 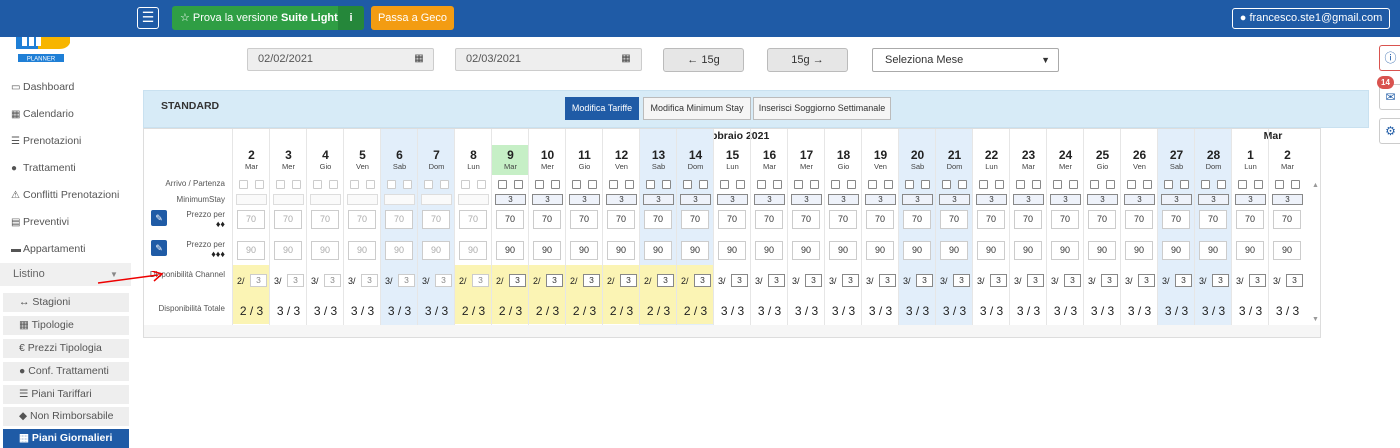 What do you see at coordinates (70, 87) in the screenshot?
I see `sidebar-item-dashboard: ▭ Dashboard` at bounding box center [70, 87].